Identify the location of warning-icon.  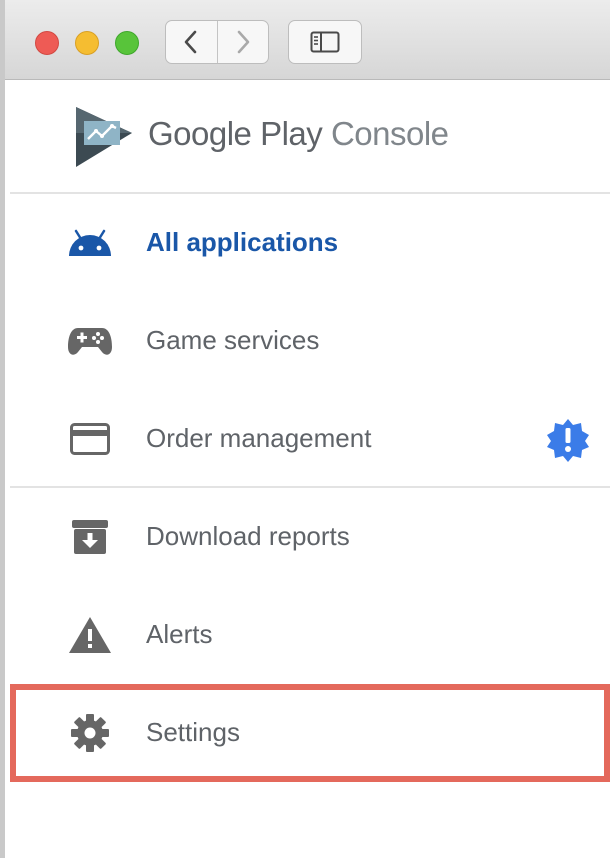
(90, 635).